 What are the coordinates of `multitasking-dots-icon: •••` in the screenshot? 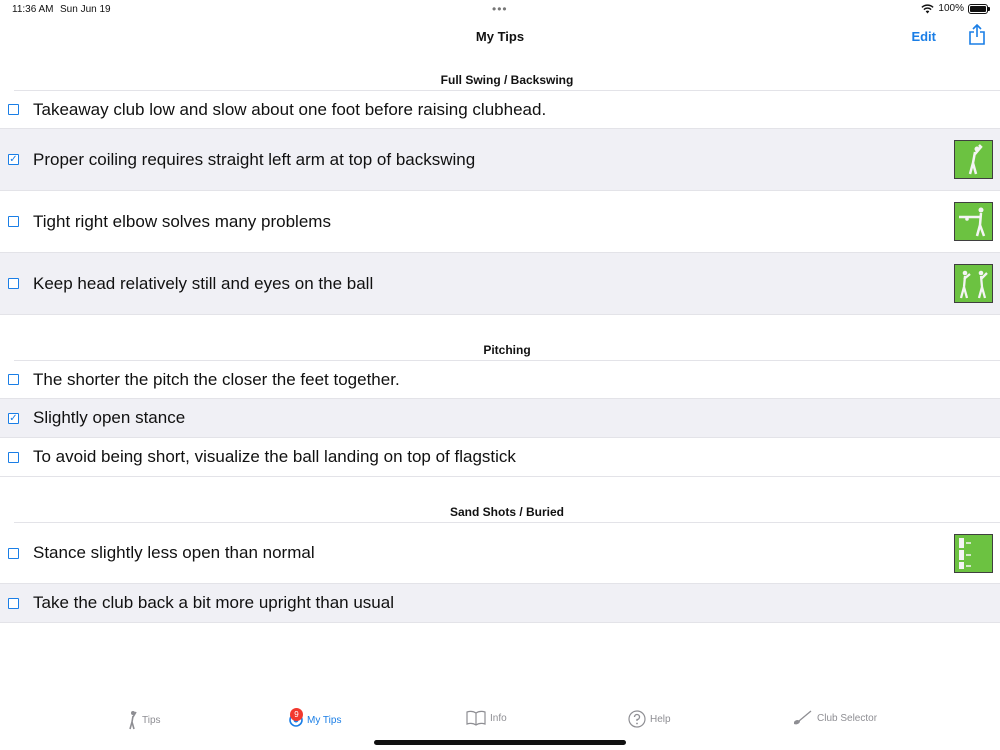 It's located at (500, 9).